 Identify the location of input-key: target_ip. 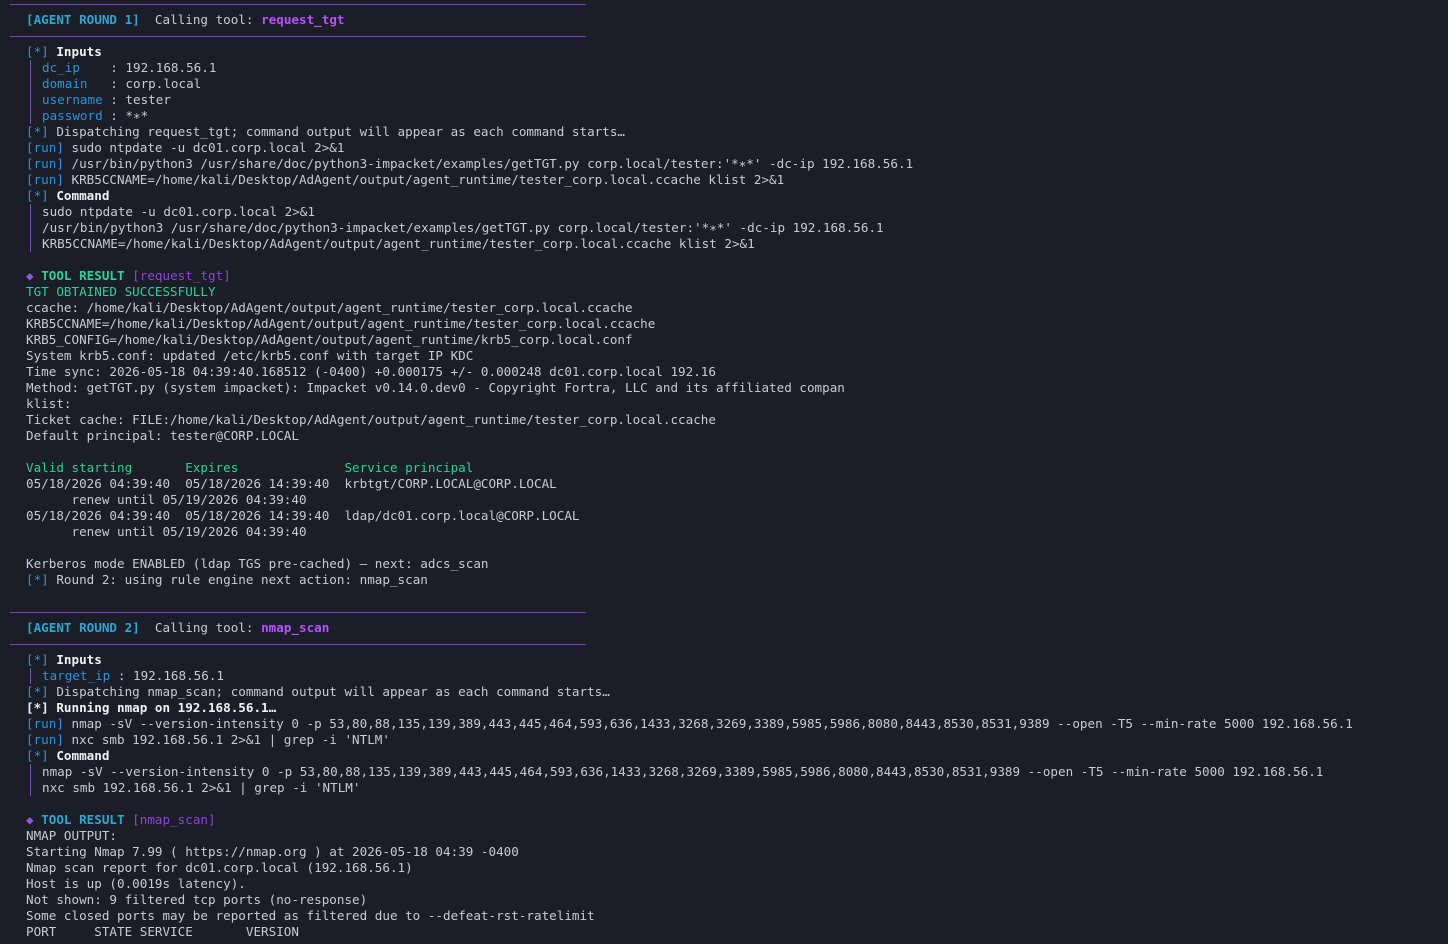
(76, 675).